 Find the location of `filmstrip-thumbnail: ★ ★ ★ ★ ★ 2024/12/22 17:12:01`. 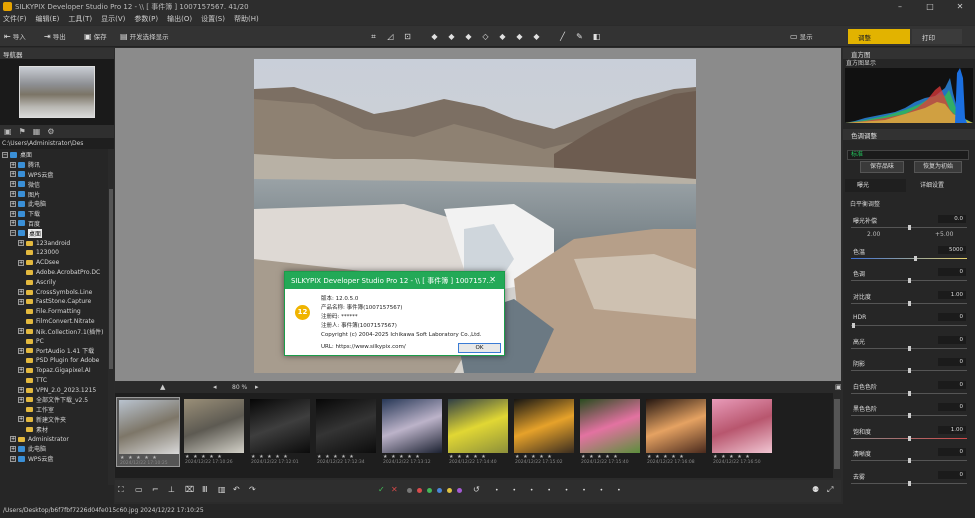

filmstrip-thumbnail: ★ ★ ★ ★ ★ 2024/12/22 17:12:01 is located at coordinates (280, 432).